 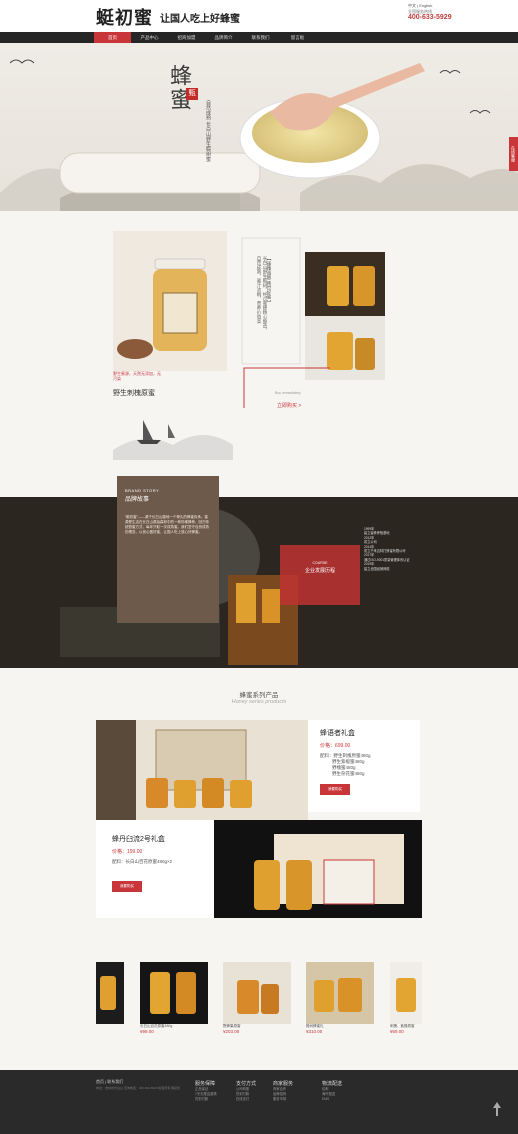 What do you see at coordinates (246, 1084) in the screenshot?
I see `footer-col-title: 支付方式` at bounding box center [246, 1084].